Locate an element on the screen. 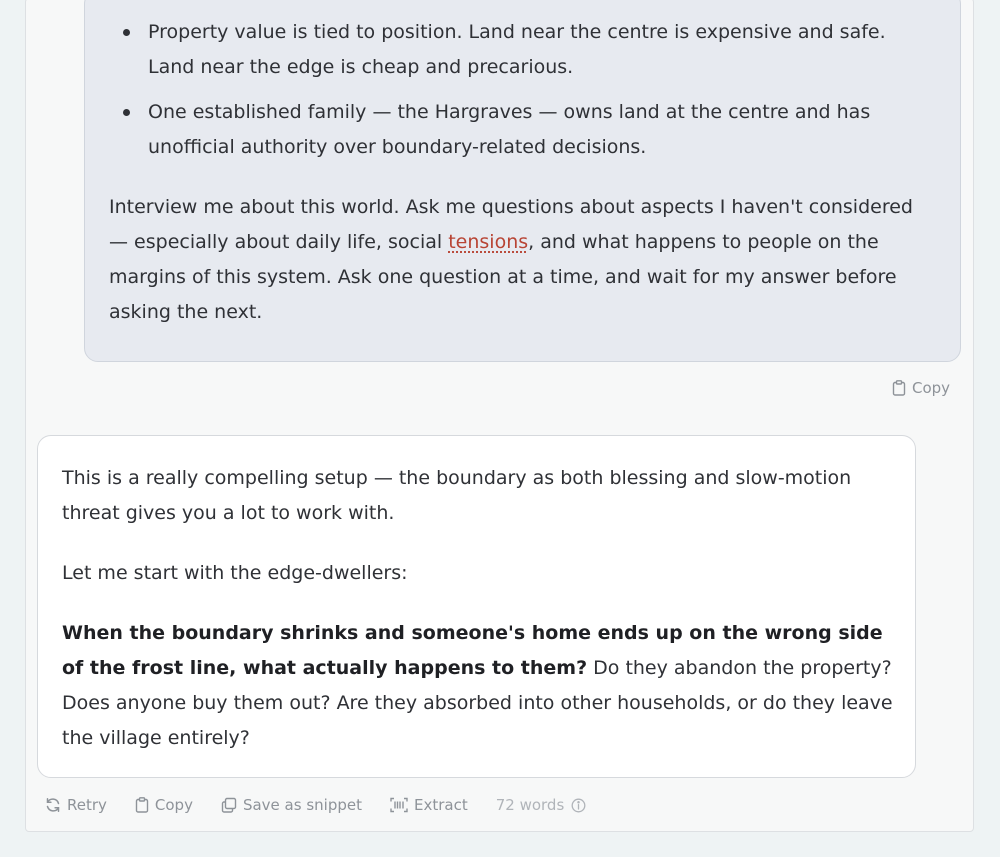 The height and width of the screenshot is (857, 1000). extract-label: Extract is located at coordinates (440, 805).